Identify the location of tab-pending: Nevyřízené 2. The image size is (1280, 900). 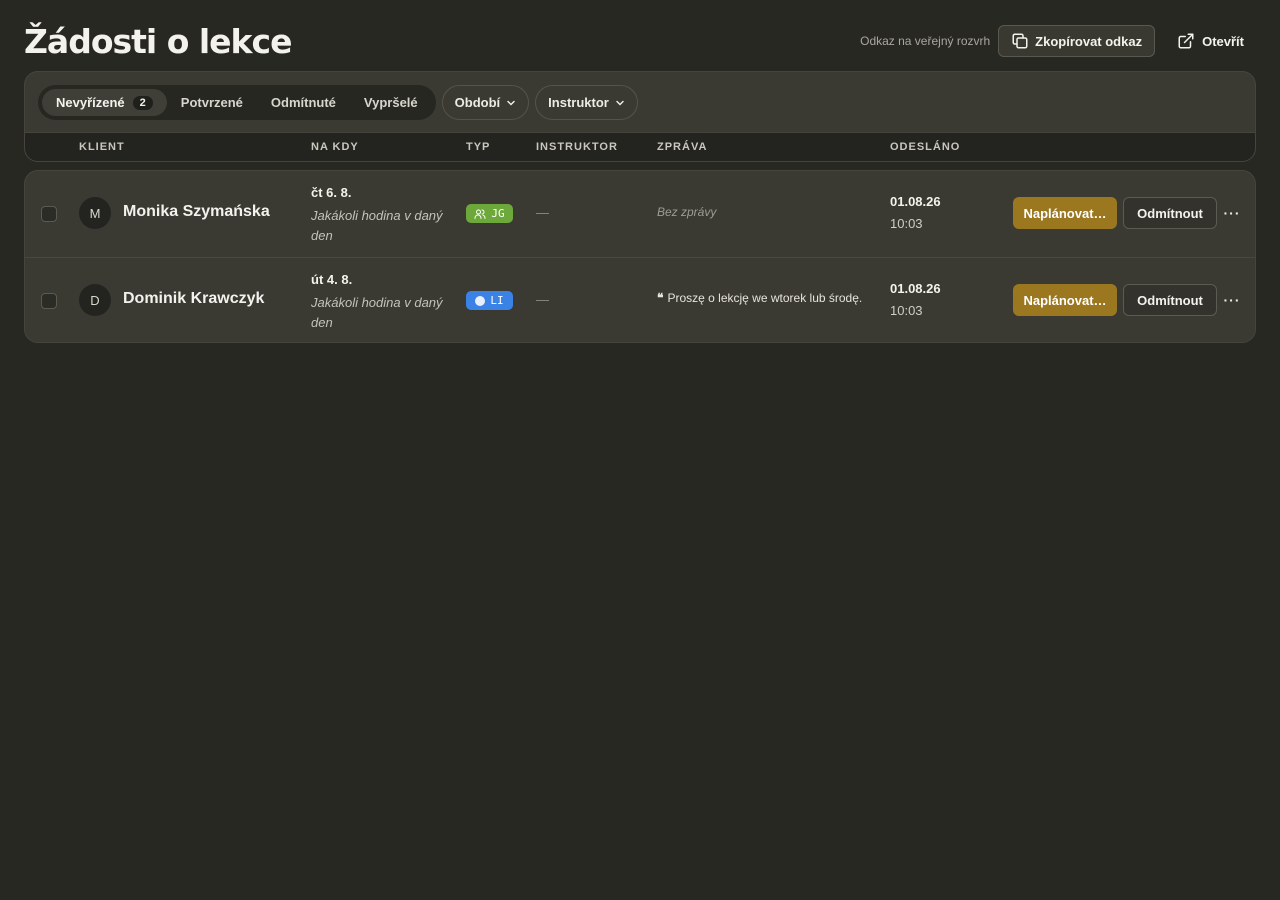
(104, 102).